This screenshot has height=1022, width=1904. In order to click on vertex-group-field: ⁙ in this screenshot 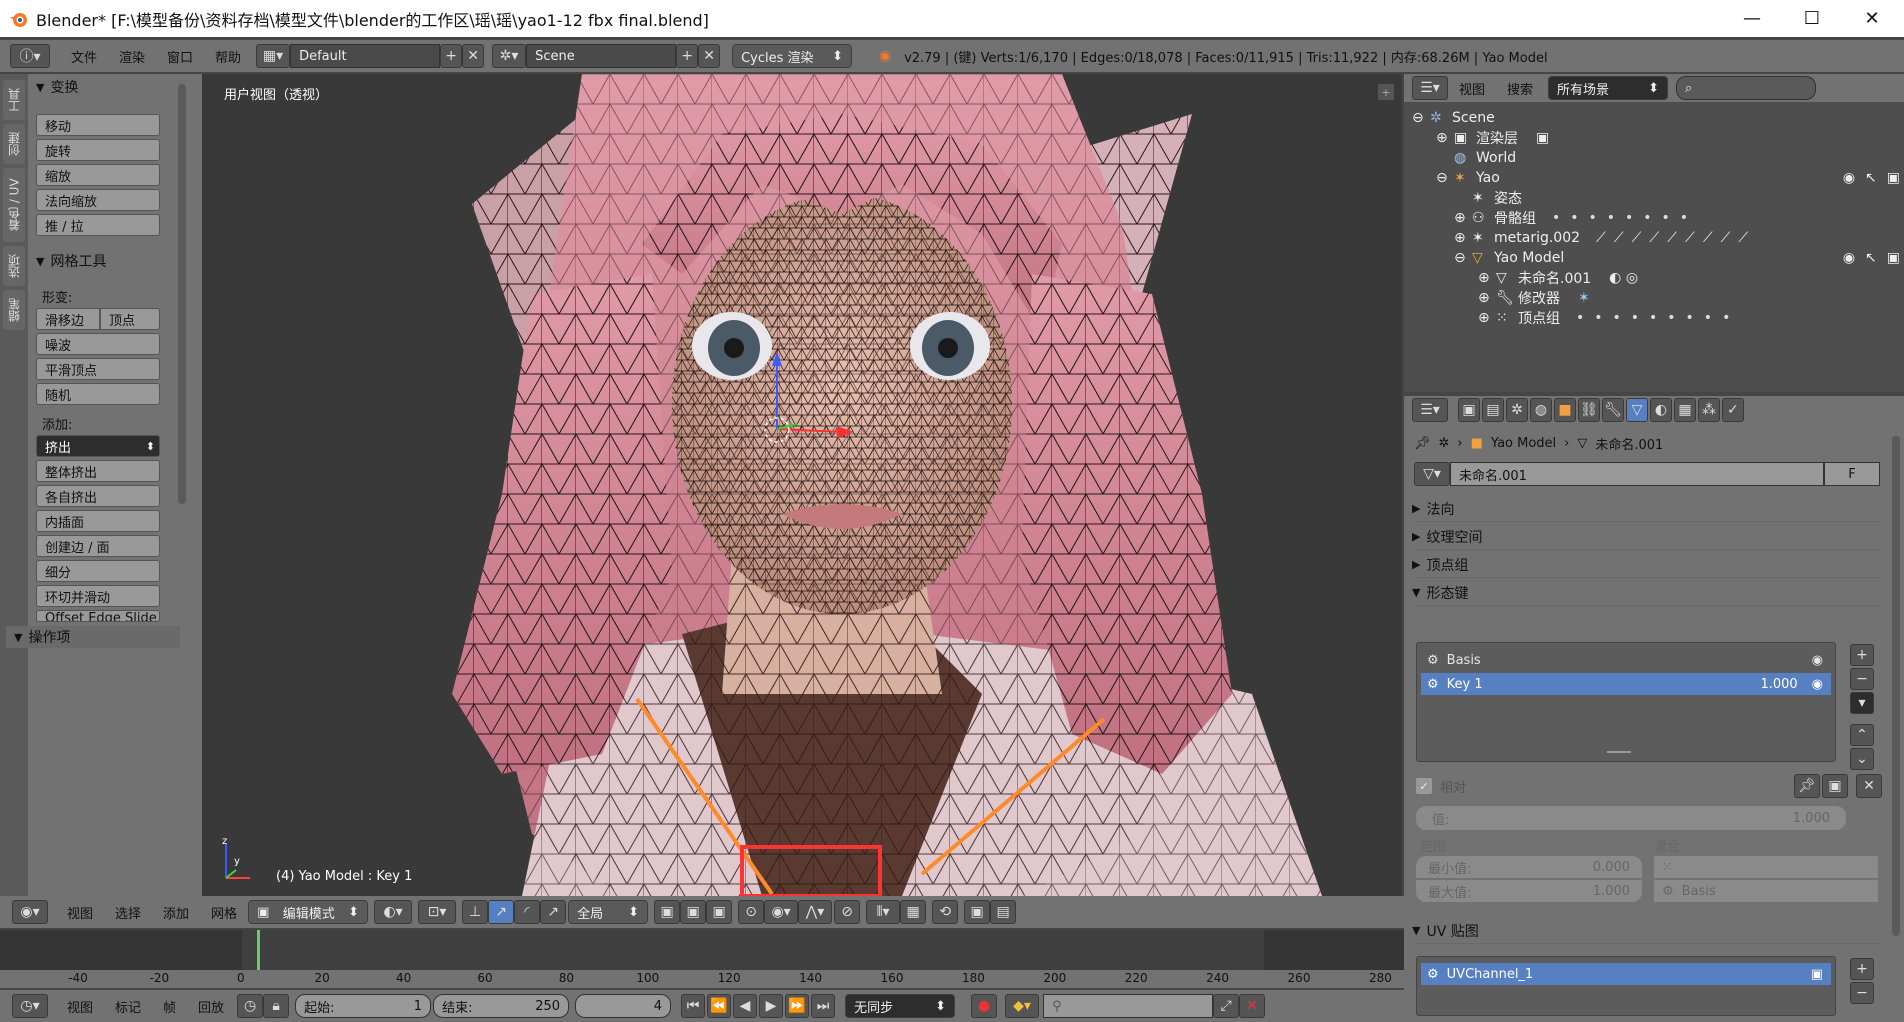, I will do `click(1766, 867)`.